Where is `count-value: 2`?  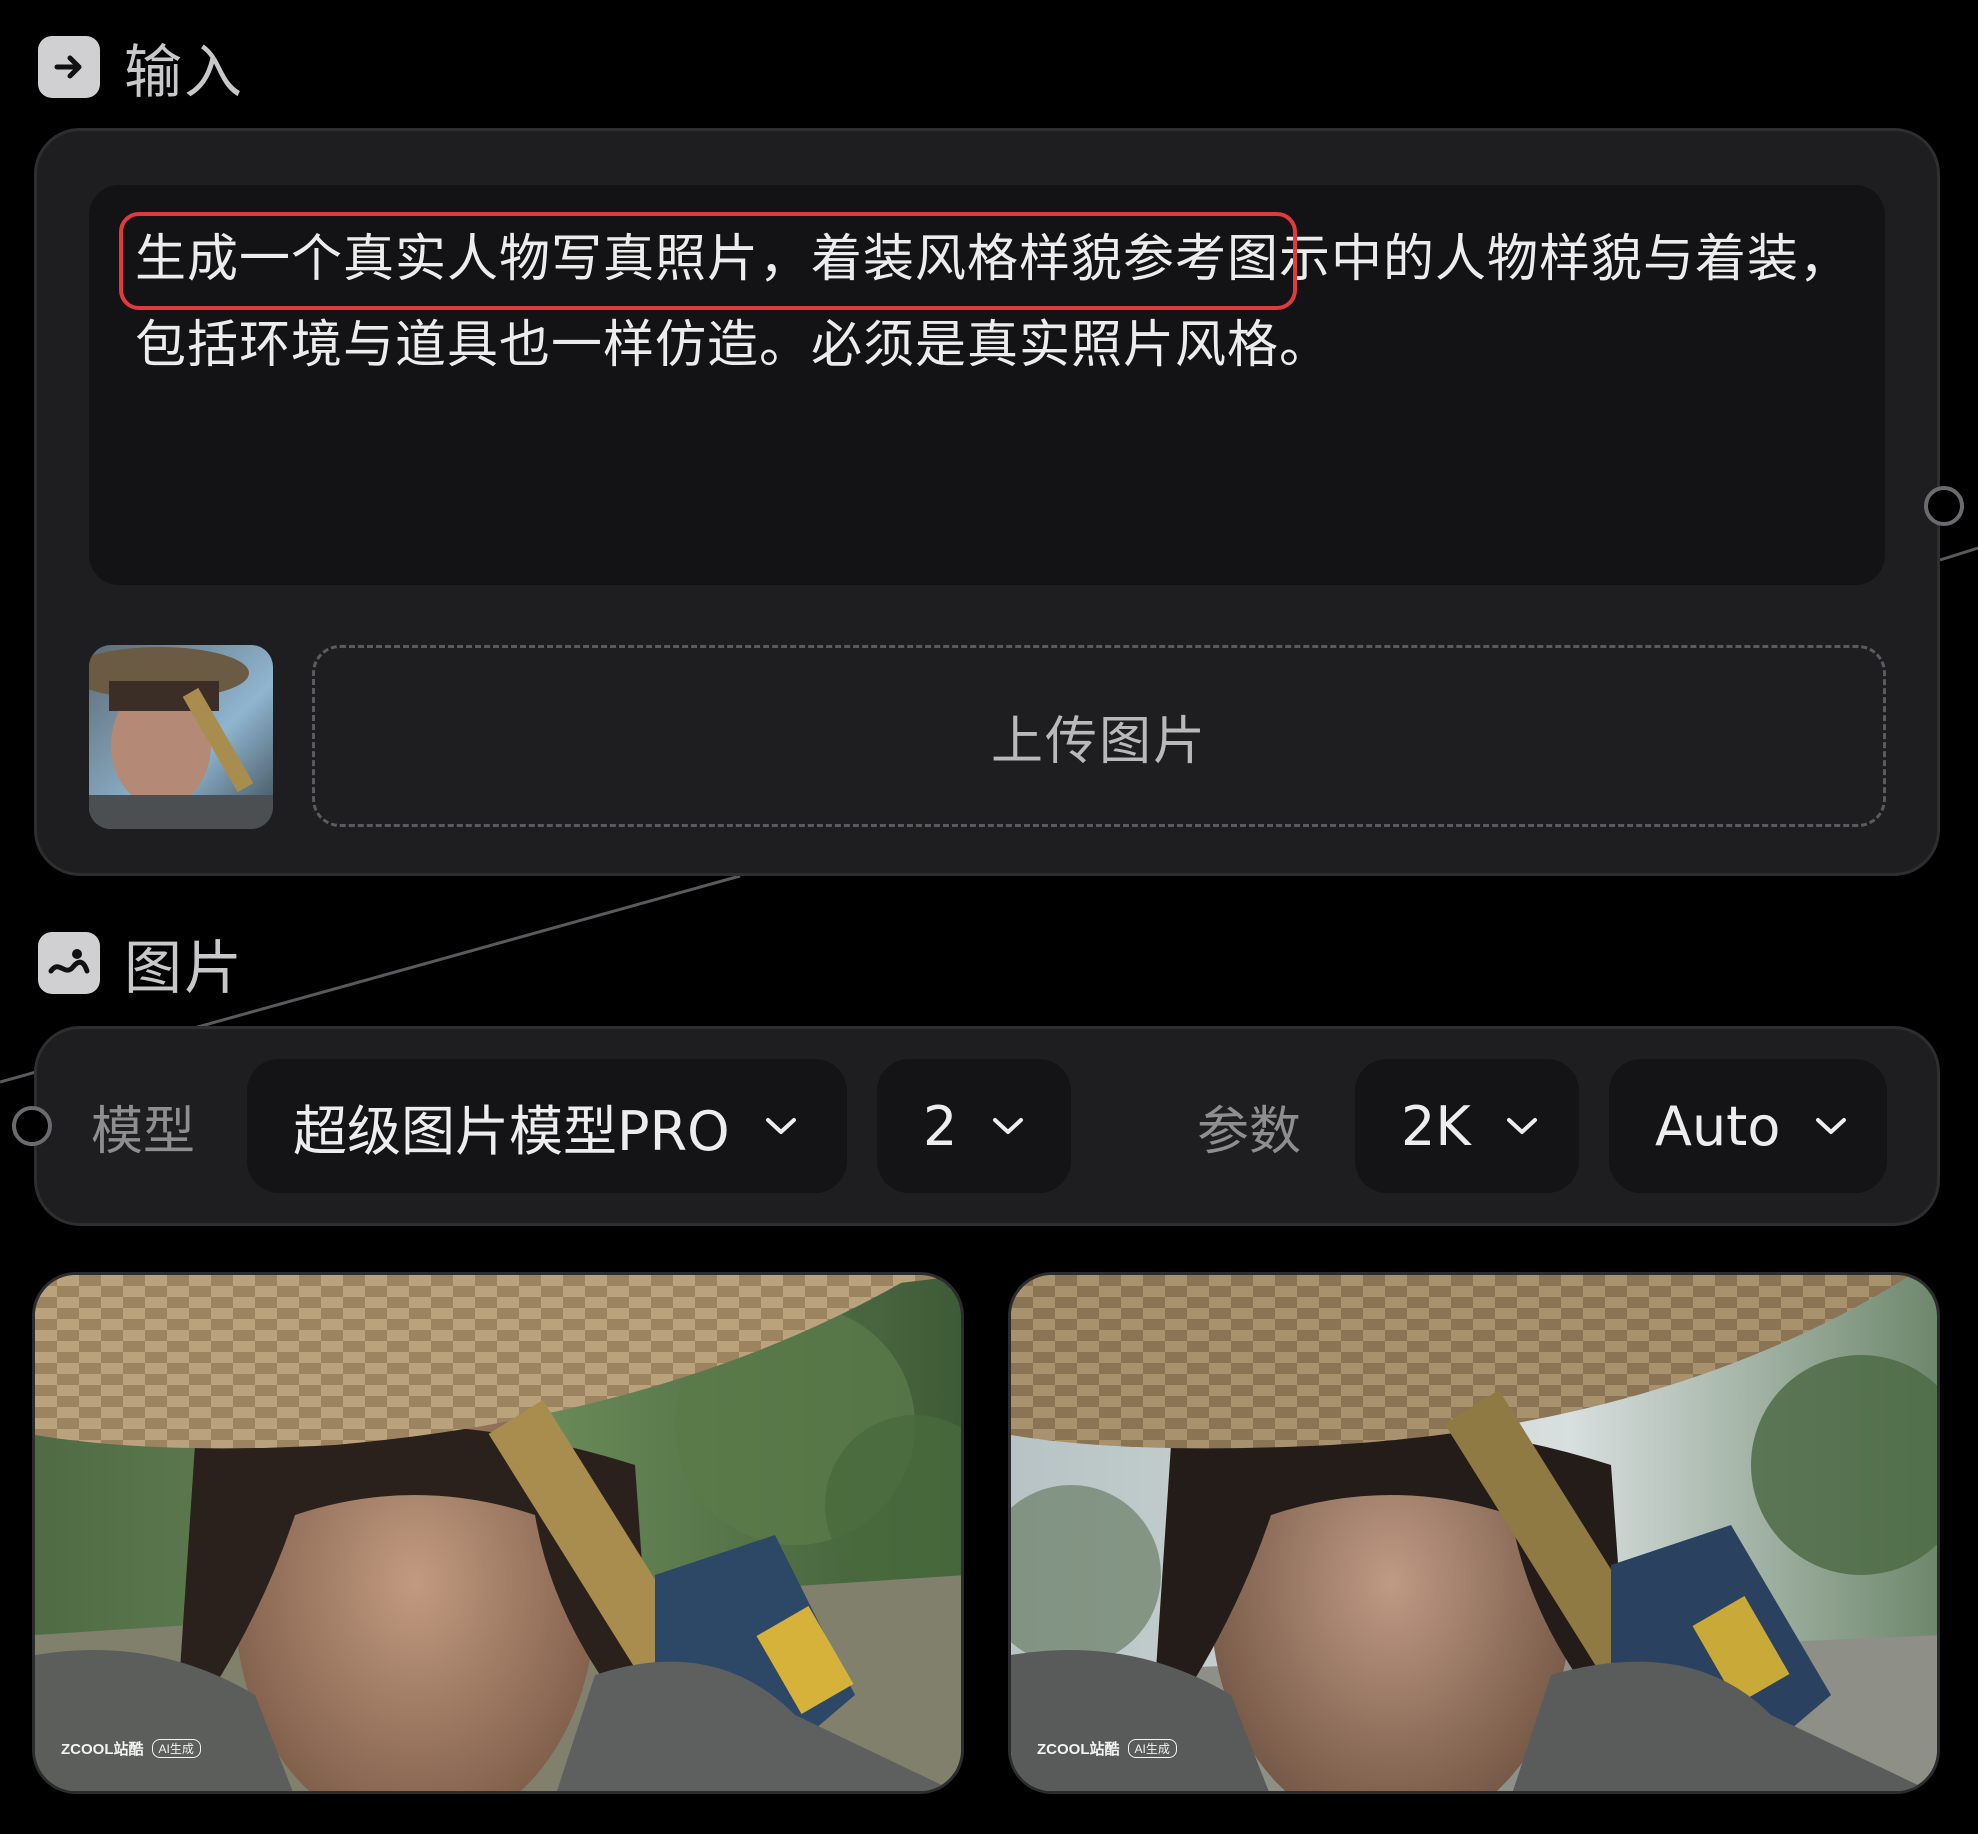
count-value: 2 is located at coordinates (940, 1126).